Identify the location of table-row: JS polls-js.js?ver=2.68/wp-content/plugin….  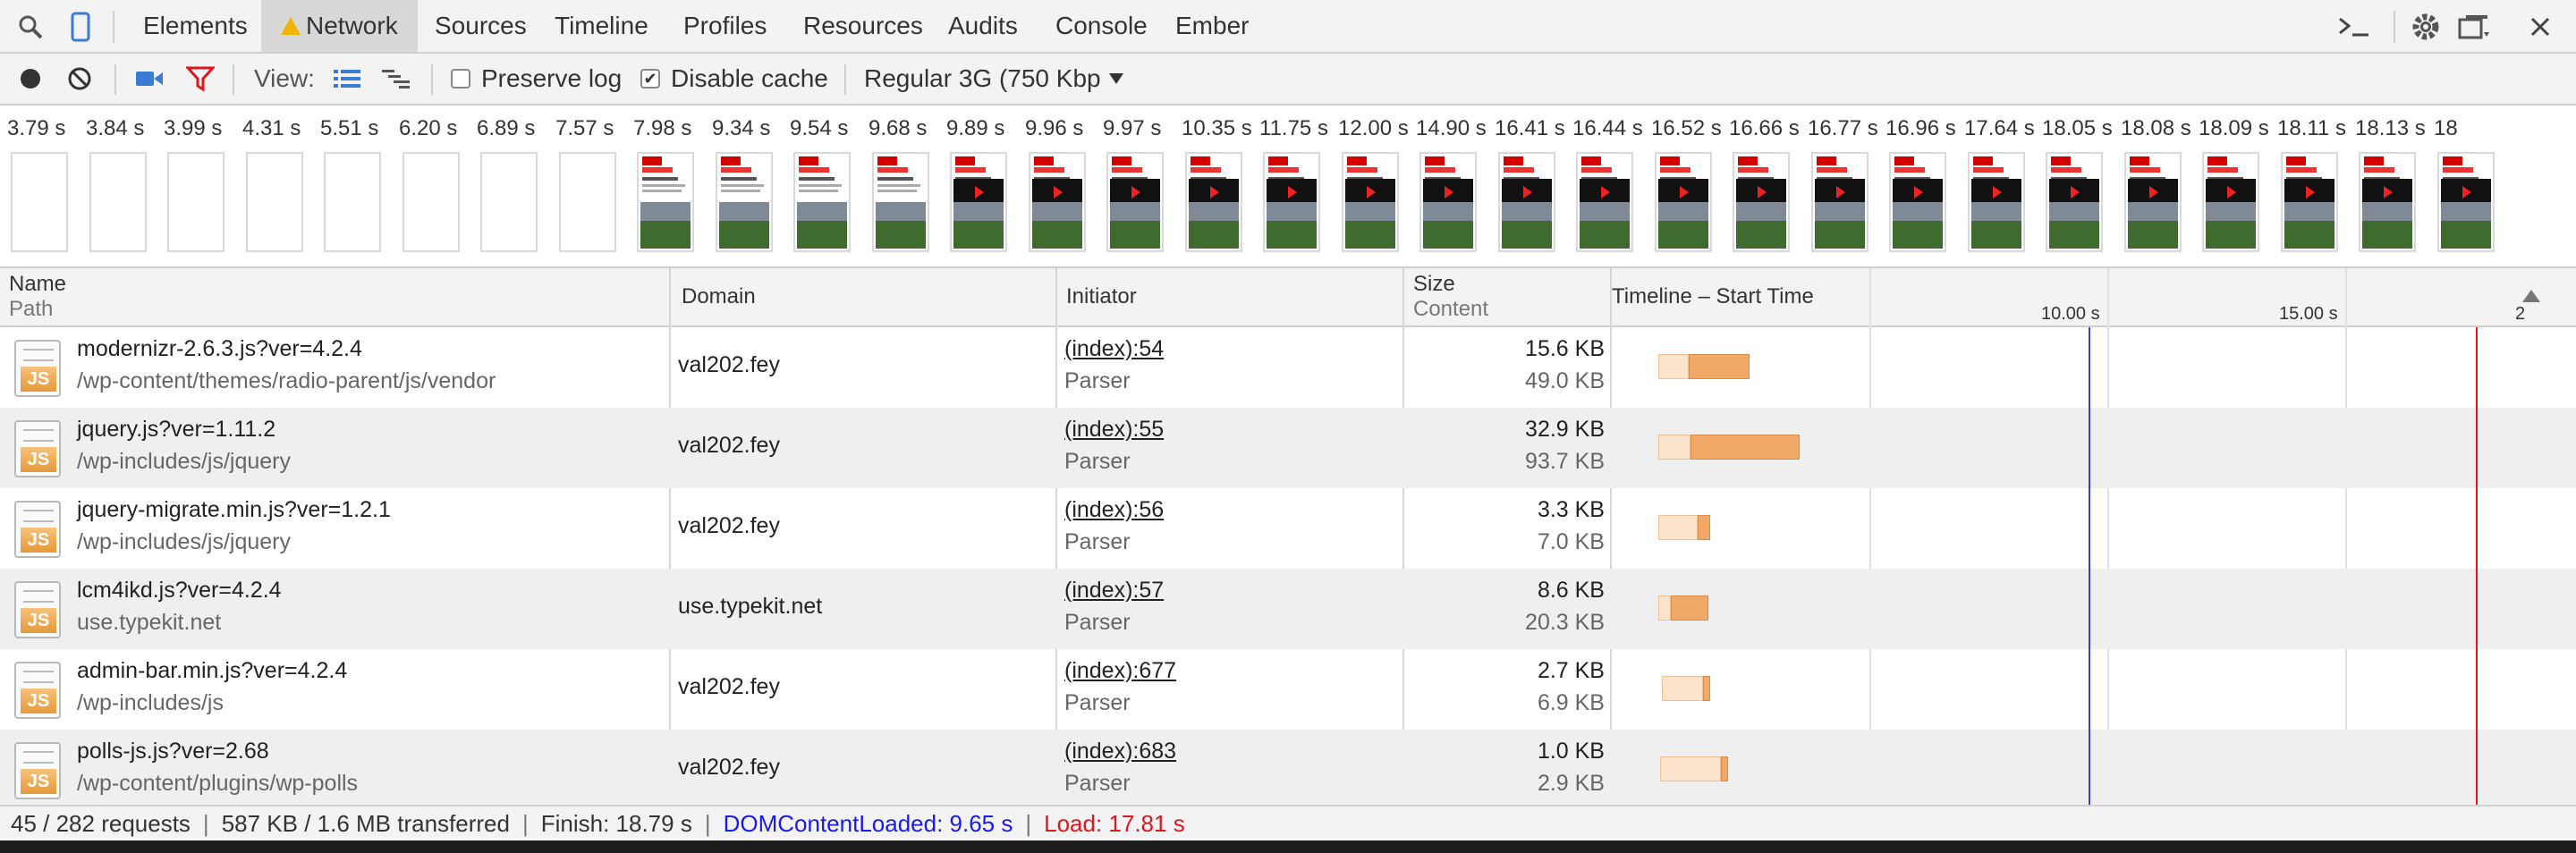
(1288, 770).